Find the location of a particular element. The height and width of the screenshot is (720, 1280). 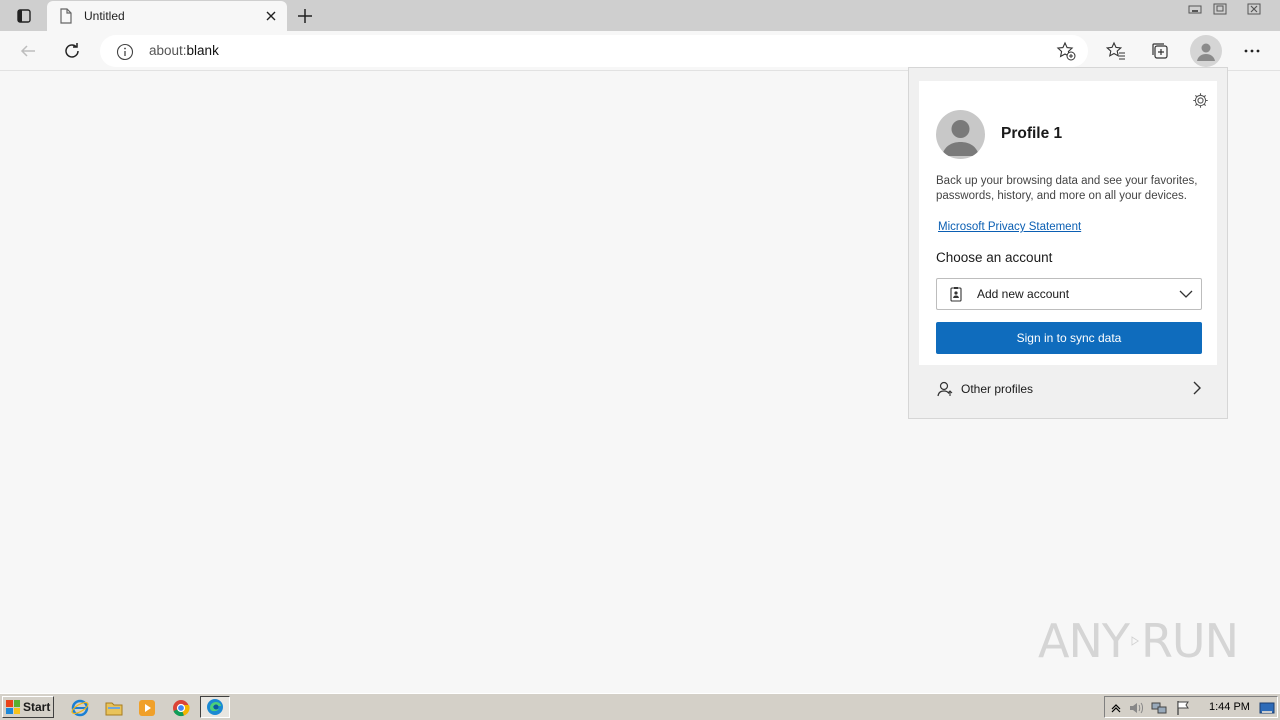

taskbar: Start 1:44 PM is located at coordinates (640, 706).